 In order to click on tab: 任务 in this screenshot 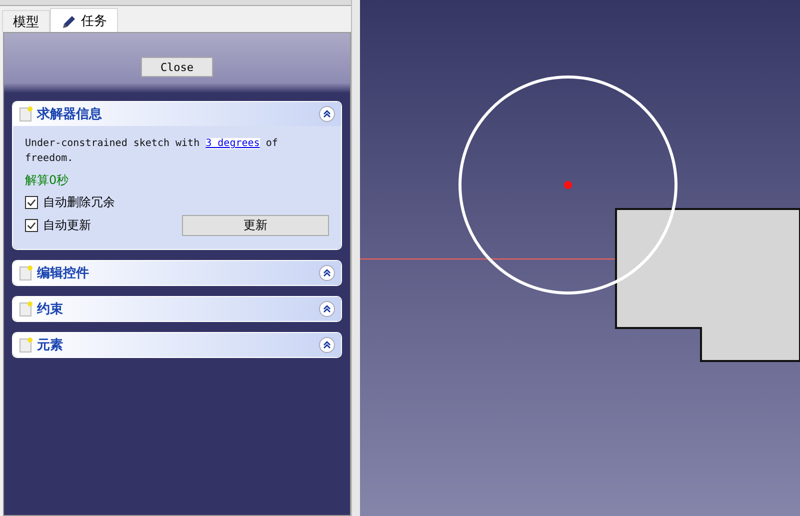, I will do `click(84, 20)`.